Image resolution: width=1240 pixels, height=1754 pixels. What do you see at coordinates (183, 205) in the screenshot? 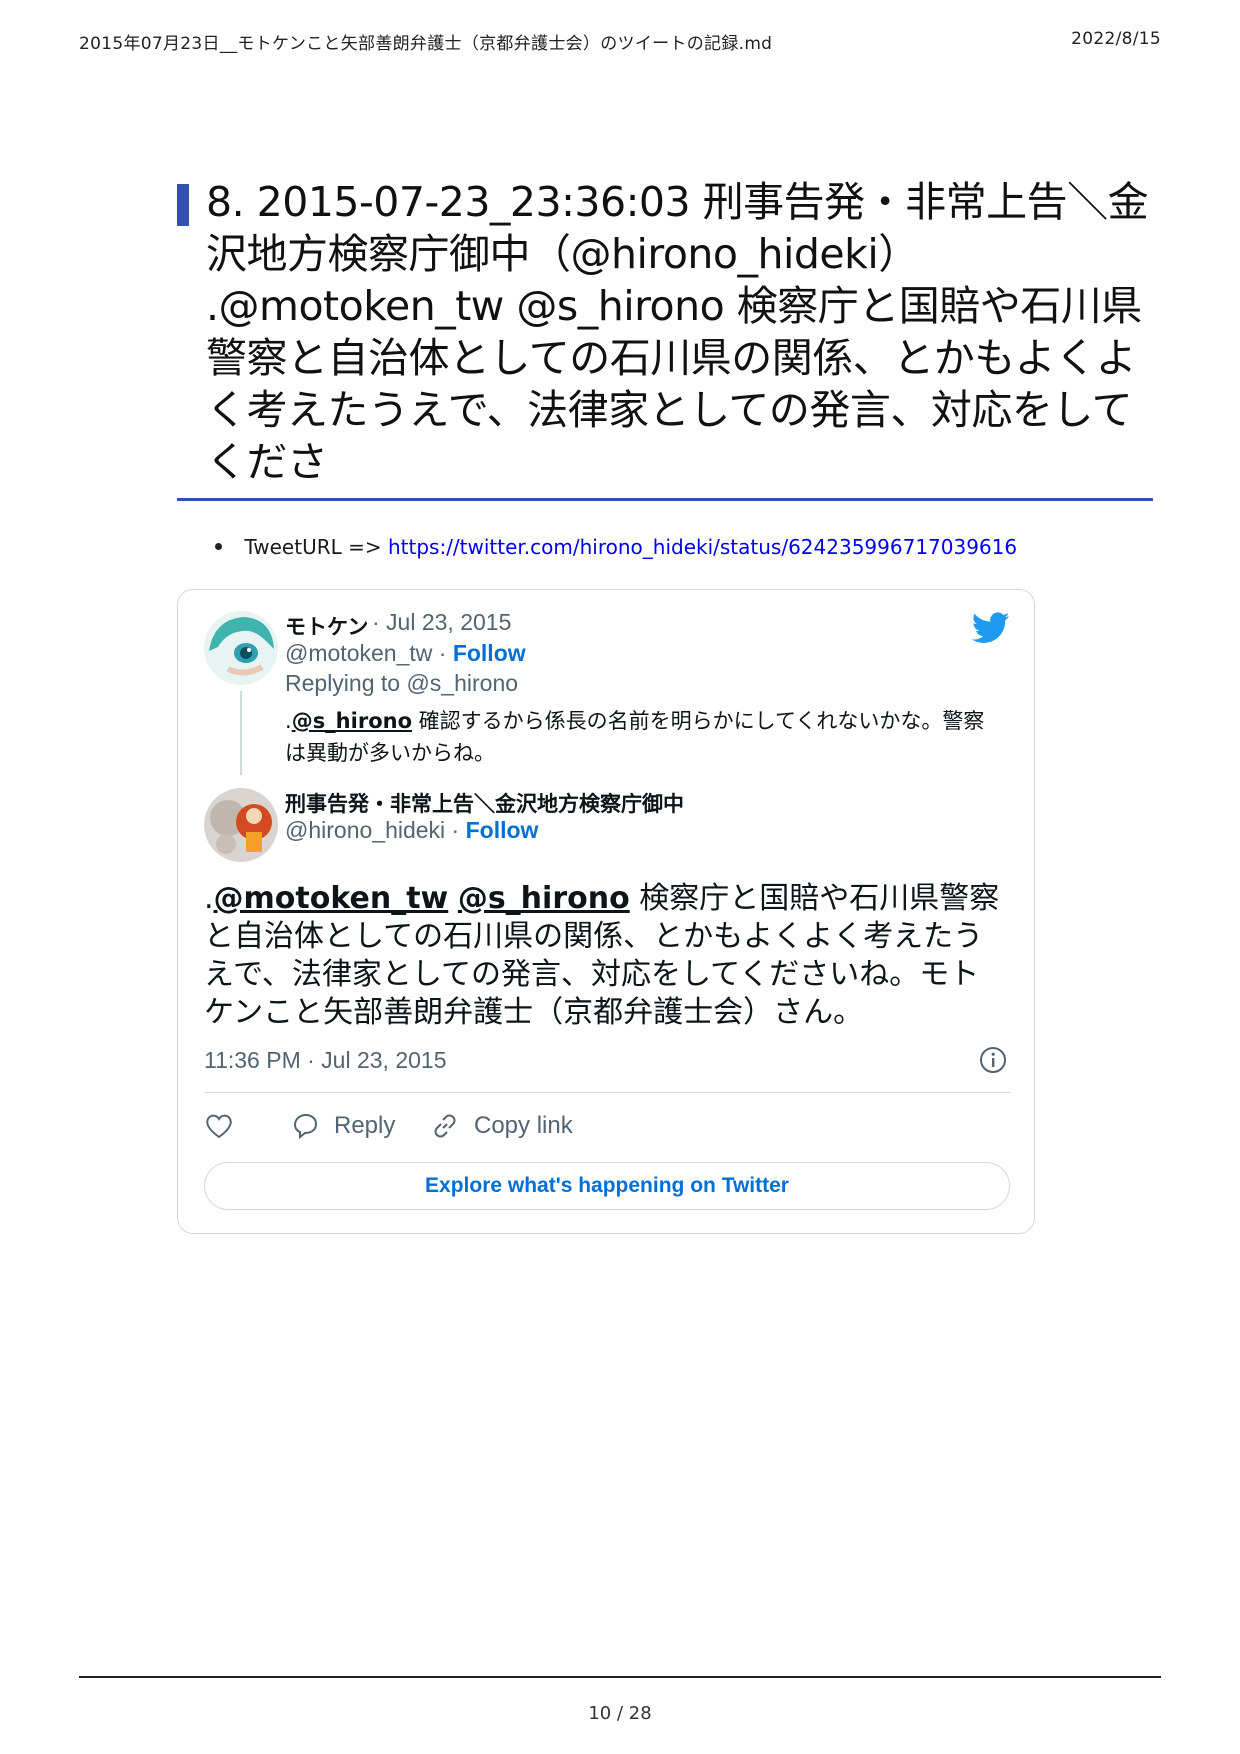
I see `heading-accent-bar` at bounding box center [183, 205].